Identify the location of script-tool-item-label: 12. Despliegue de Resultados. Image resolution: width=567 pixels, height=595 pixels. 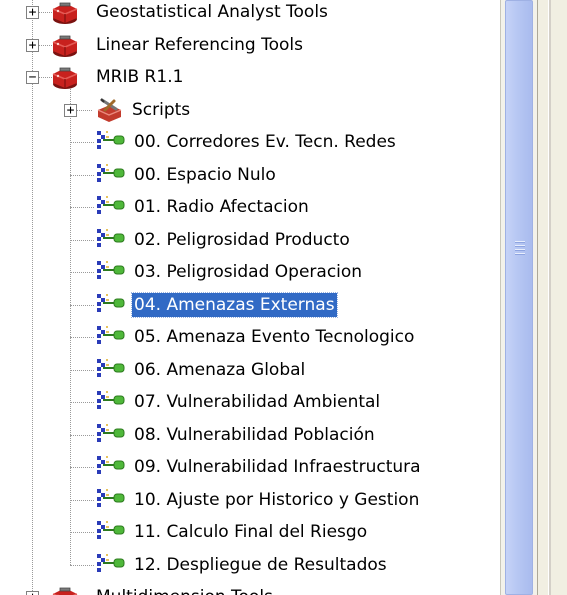
(260, 565).